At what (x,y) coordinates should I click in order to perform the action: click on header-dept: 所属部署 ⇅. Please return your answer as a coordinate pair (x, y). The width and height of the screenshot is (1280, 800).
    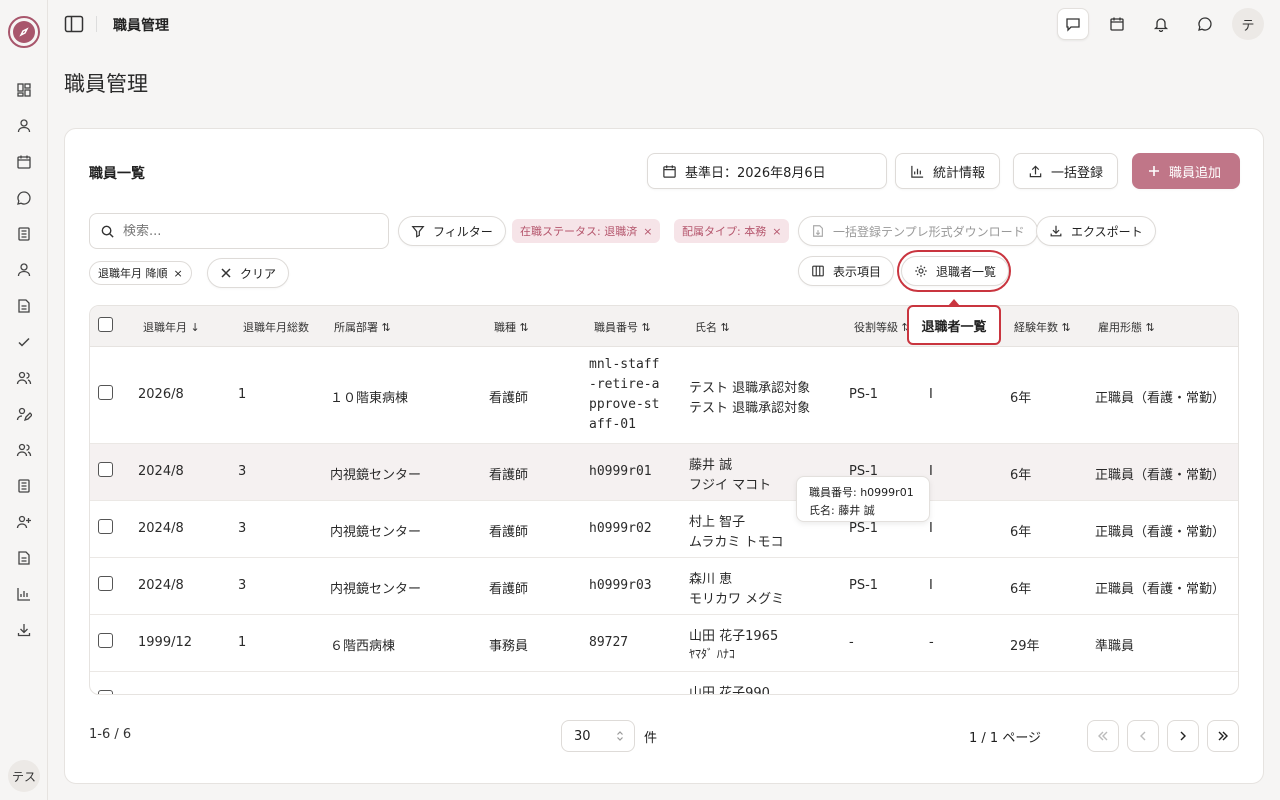
    Looking at the image, I should click on (362, 327).